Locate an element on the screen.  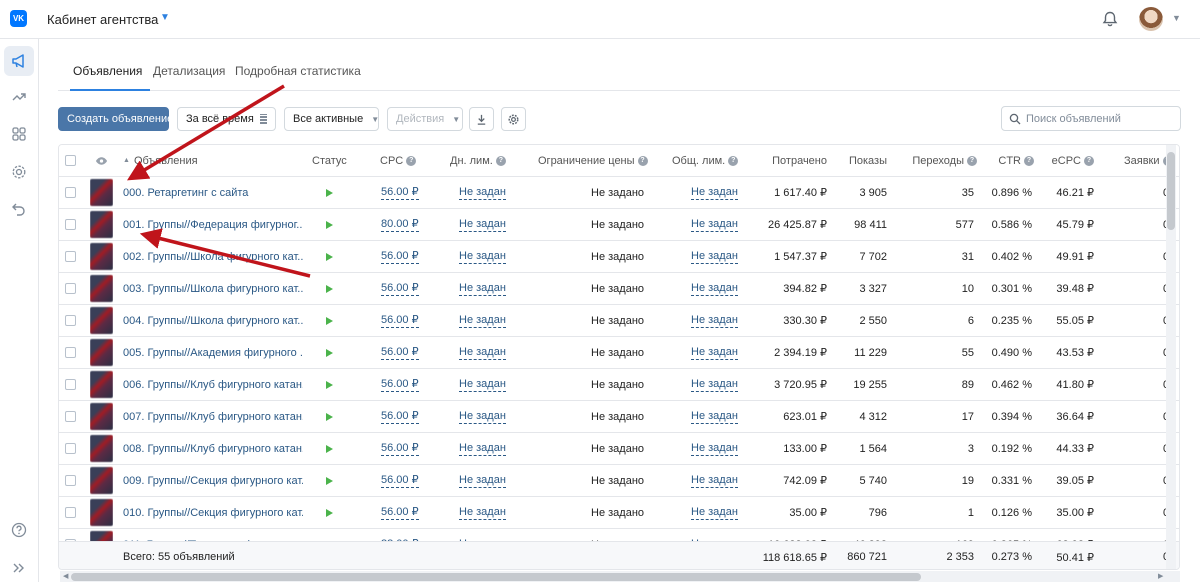
eye-icon is located at coordinates (102, 160).